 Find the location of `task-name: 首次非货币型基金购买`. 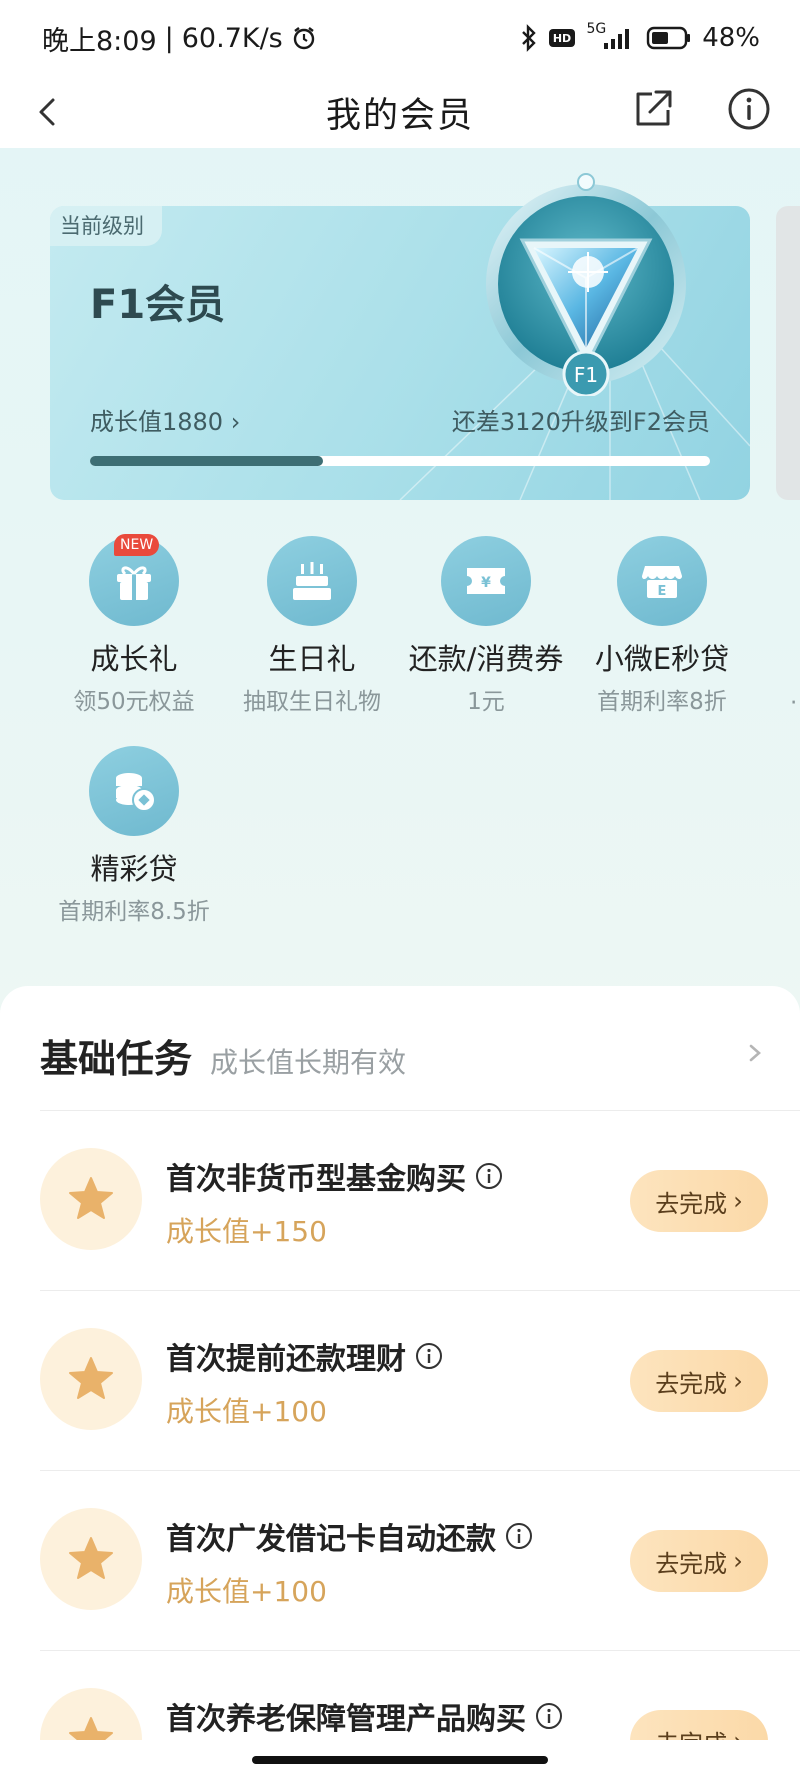

task-name: 首次非货币型基金购买 is located at coordinates (335, 1176).